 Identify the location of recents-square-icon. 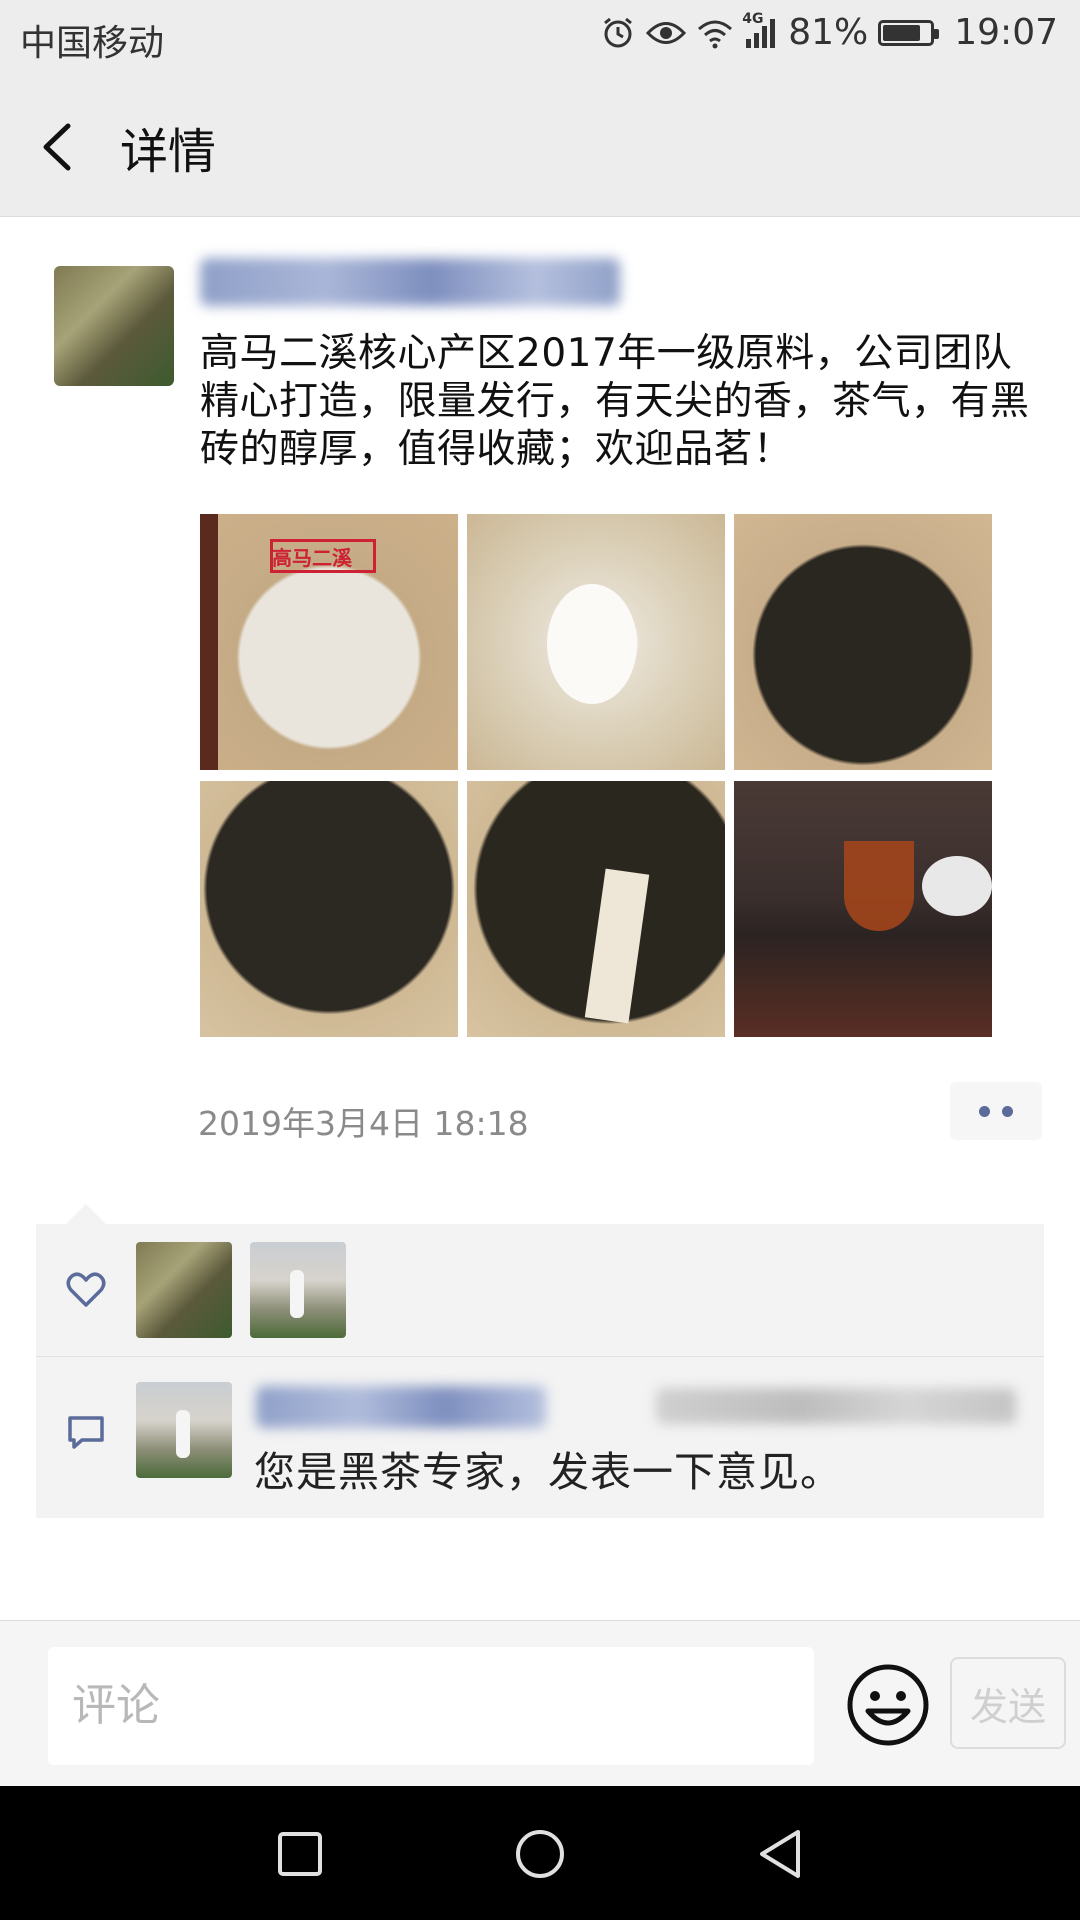
(300, 1854).